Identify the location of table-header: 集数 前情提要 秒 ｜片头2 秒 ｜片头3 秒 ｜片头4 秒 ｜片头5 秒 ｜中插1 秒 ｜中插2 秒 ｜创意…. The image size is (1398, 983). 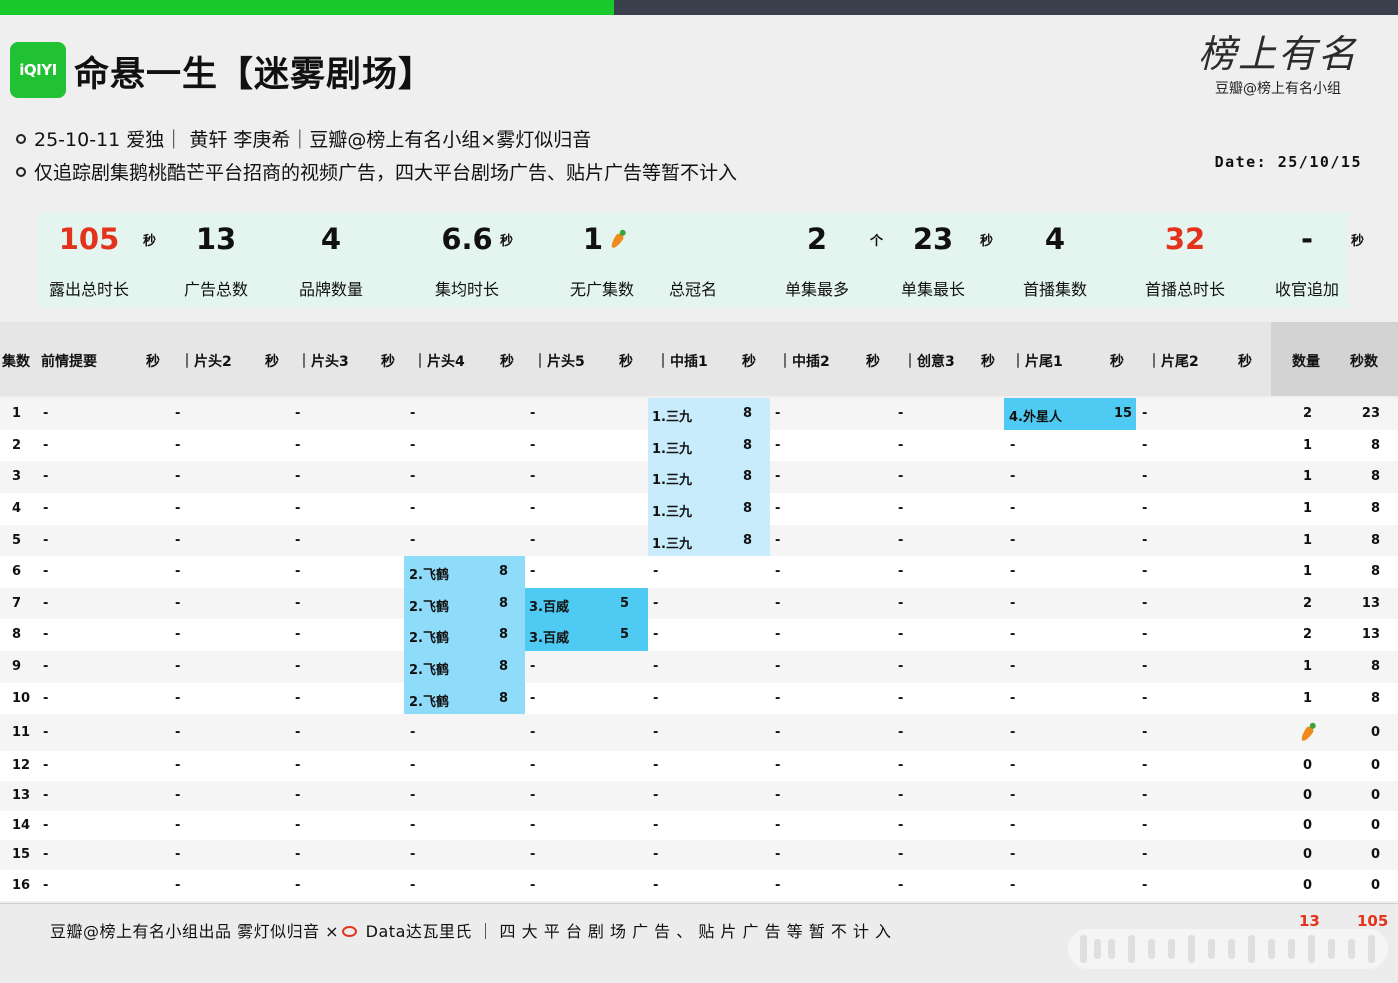
(699, 359).